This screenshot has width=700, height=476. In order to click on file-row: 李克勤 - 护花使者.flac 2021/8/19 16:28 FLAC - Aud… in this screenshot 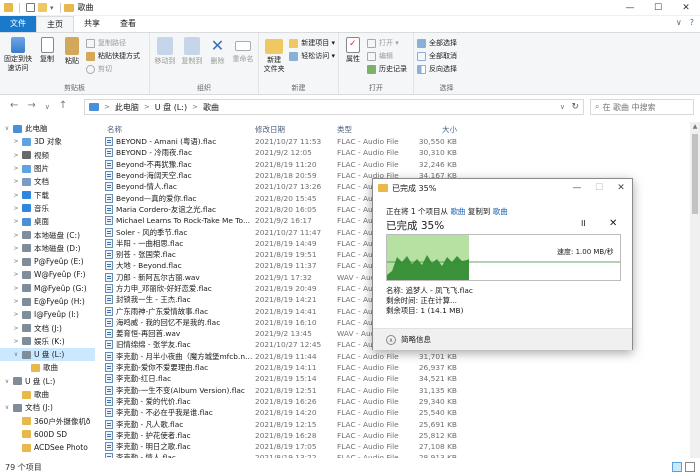, I will do `click(393, 435)`.